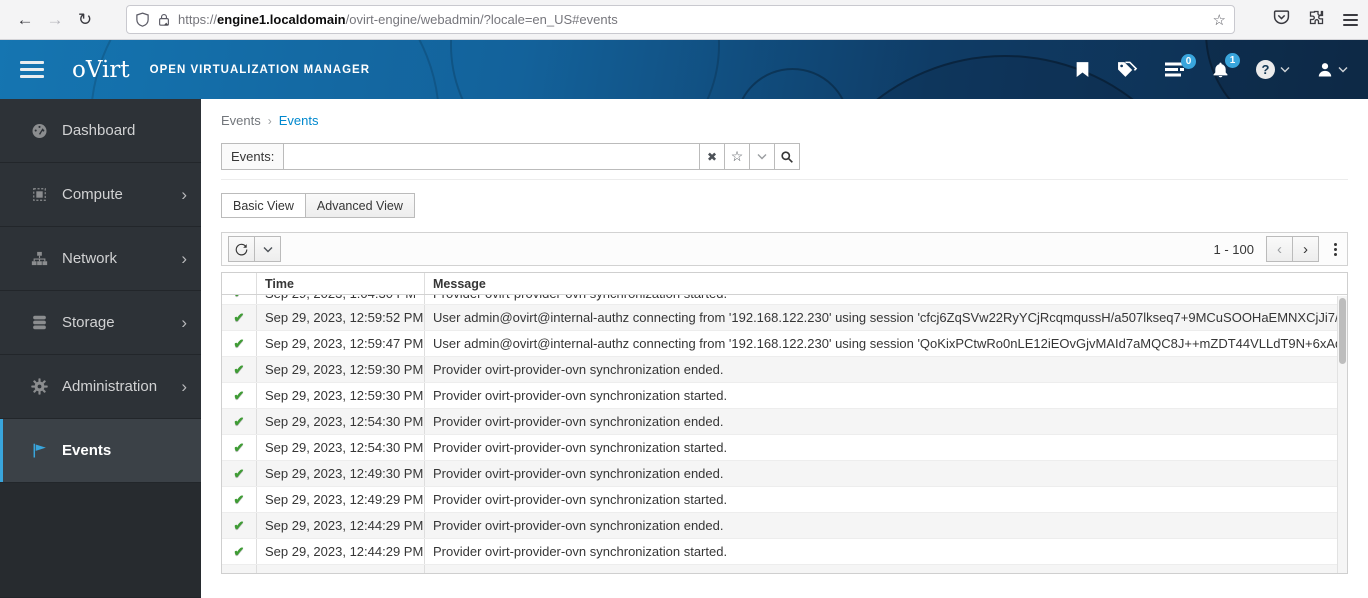  I want to click on tasks-button: 0, so click(1180, 65).